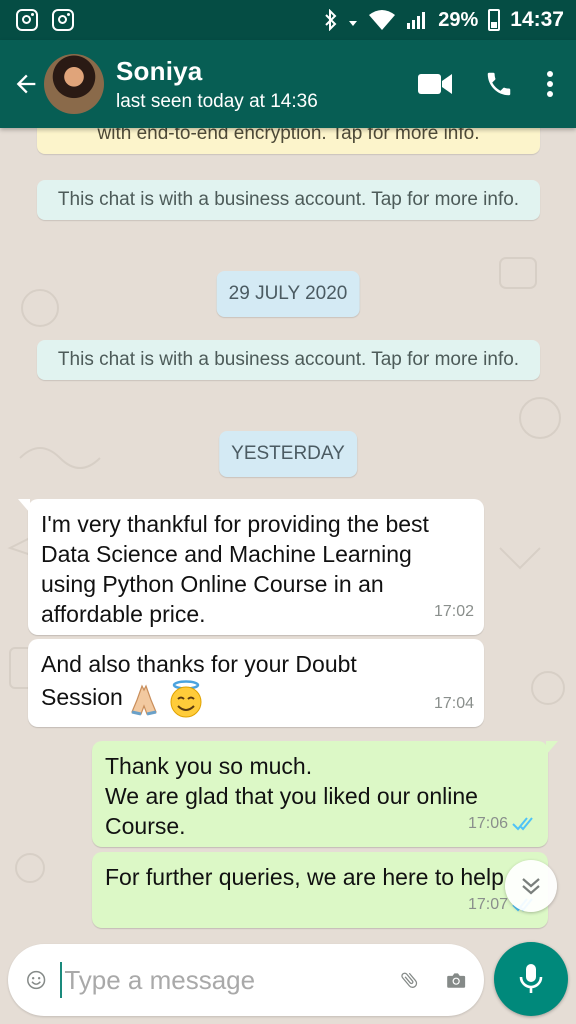  I want to click on more-options-icon, so click(550, 84).